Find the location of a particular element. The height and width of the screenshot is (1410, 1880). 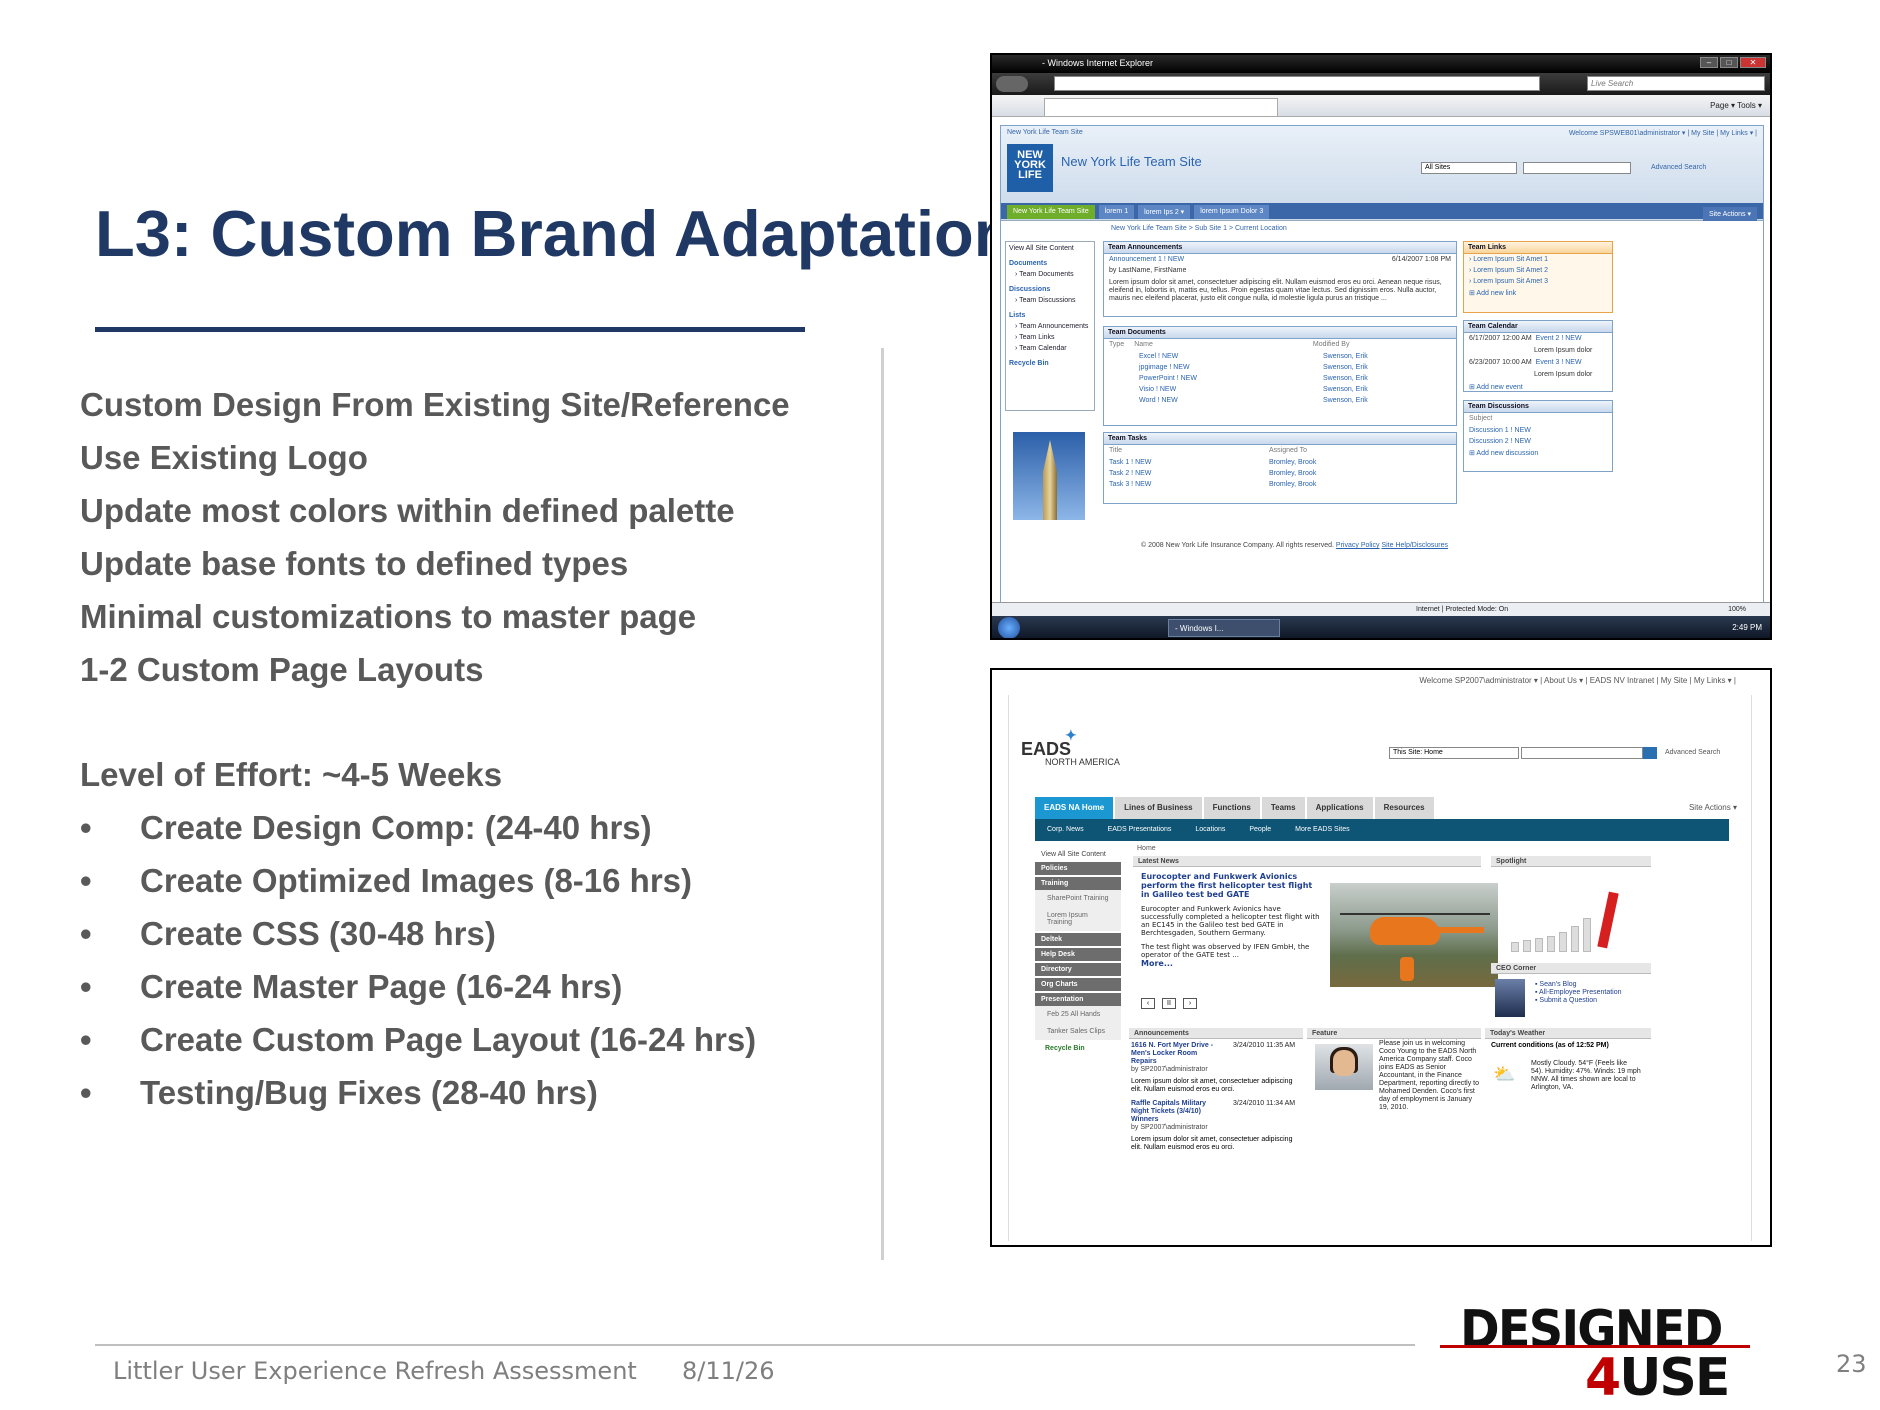

tab: Resources is located at coordinates (1404, 808).